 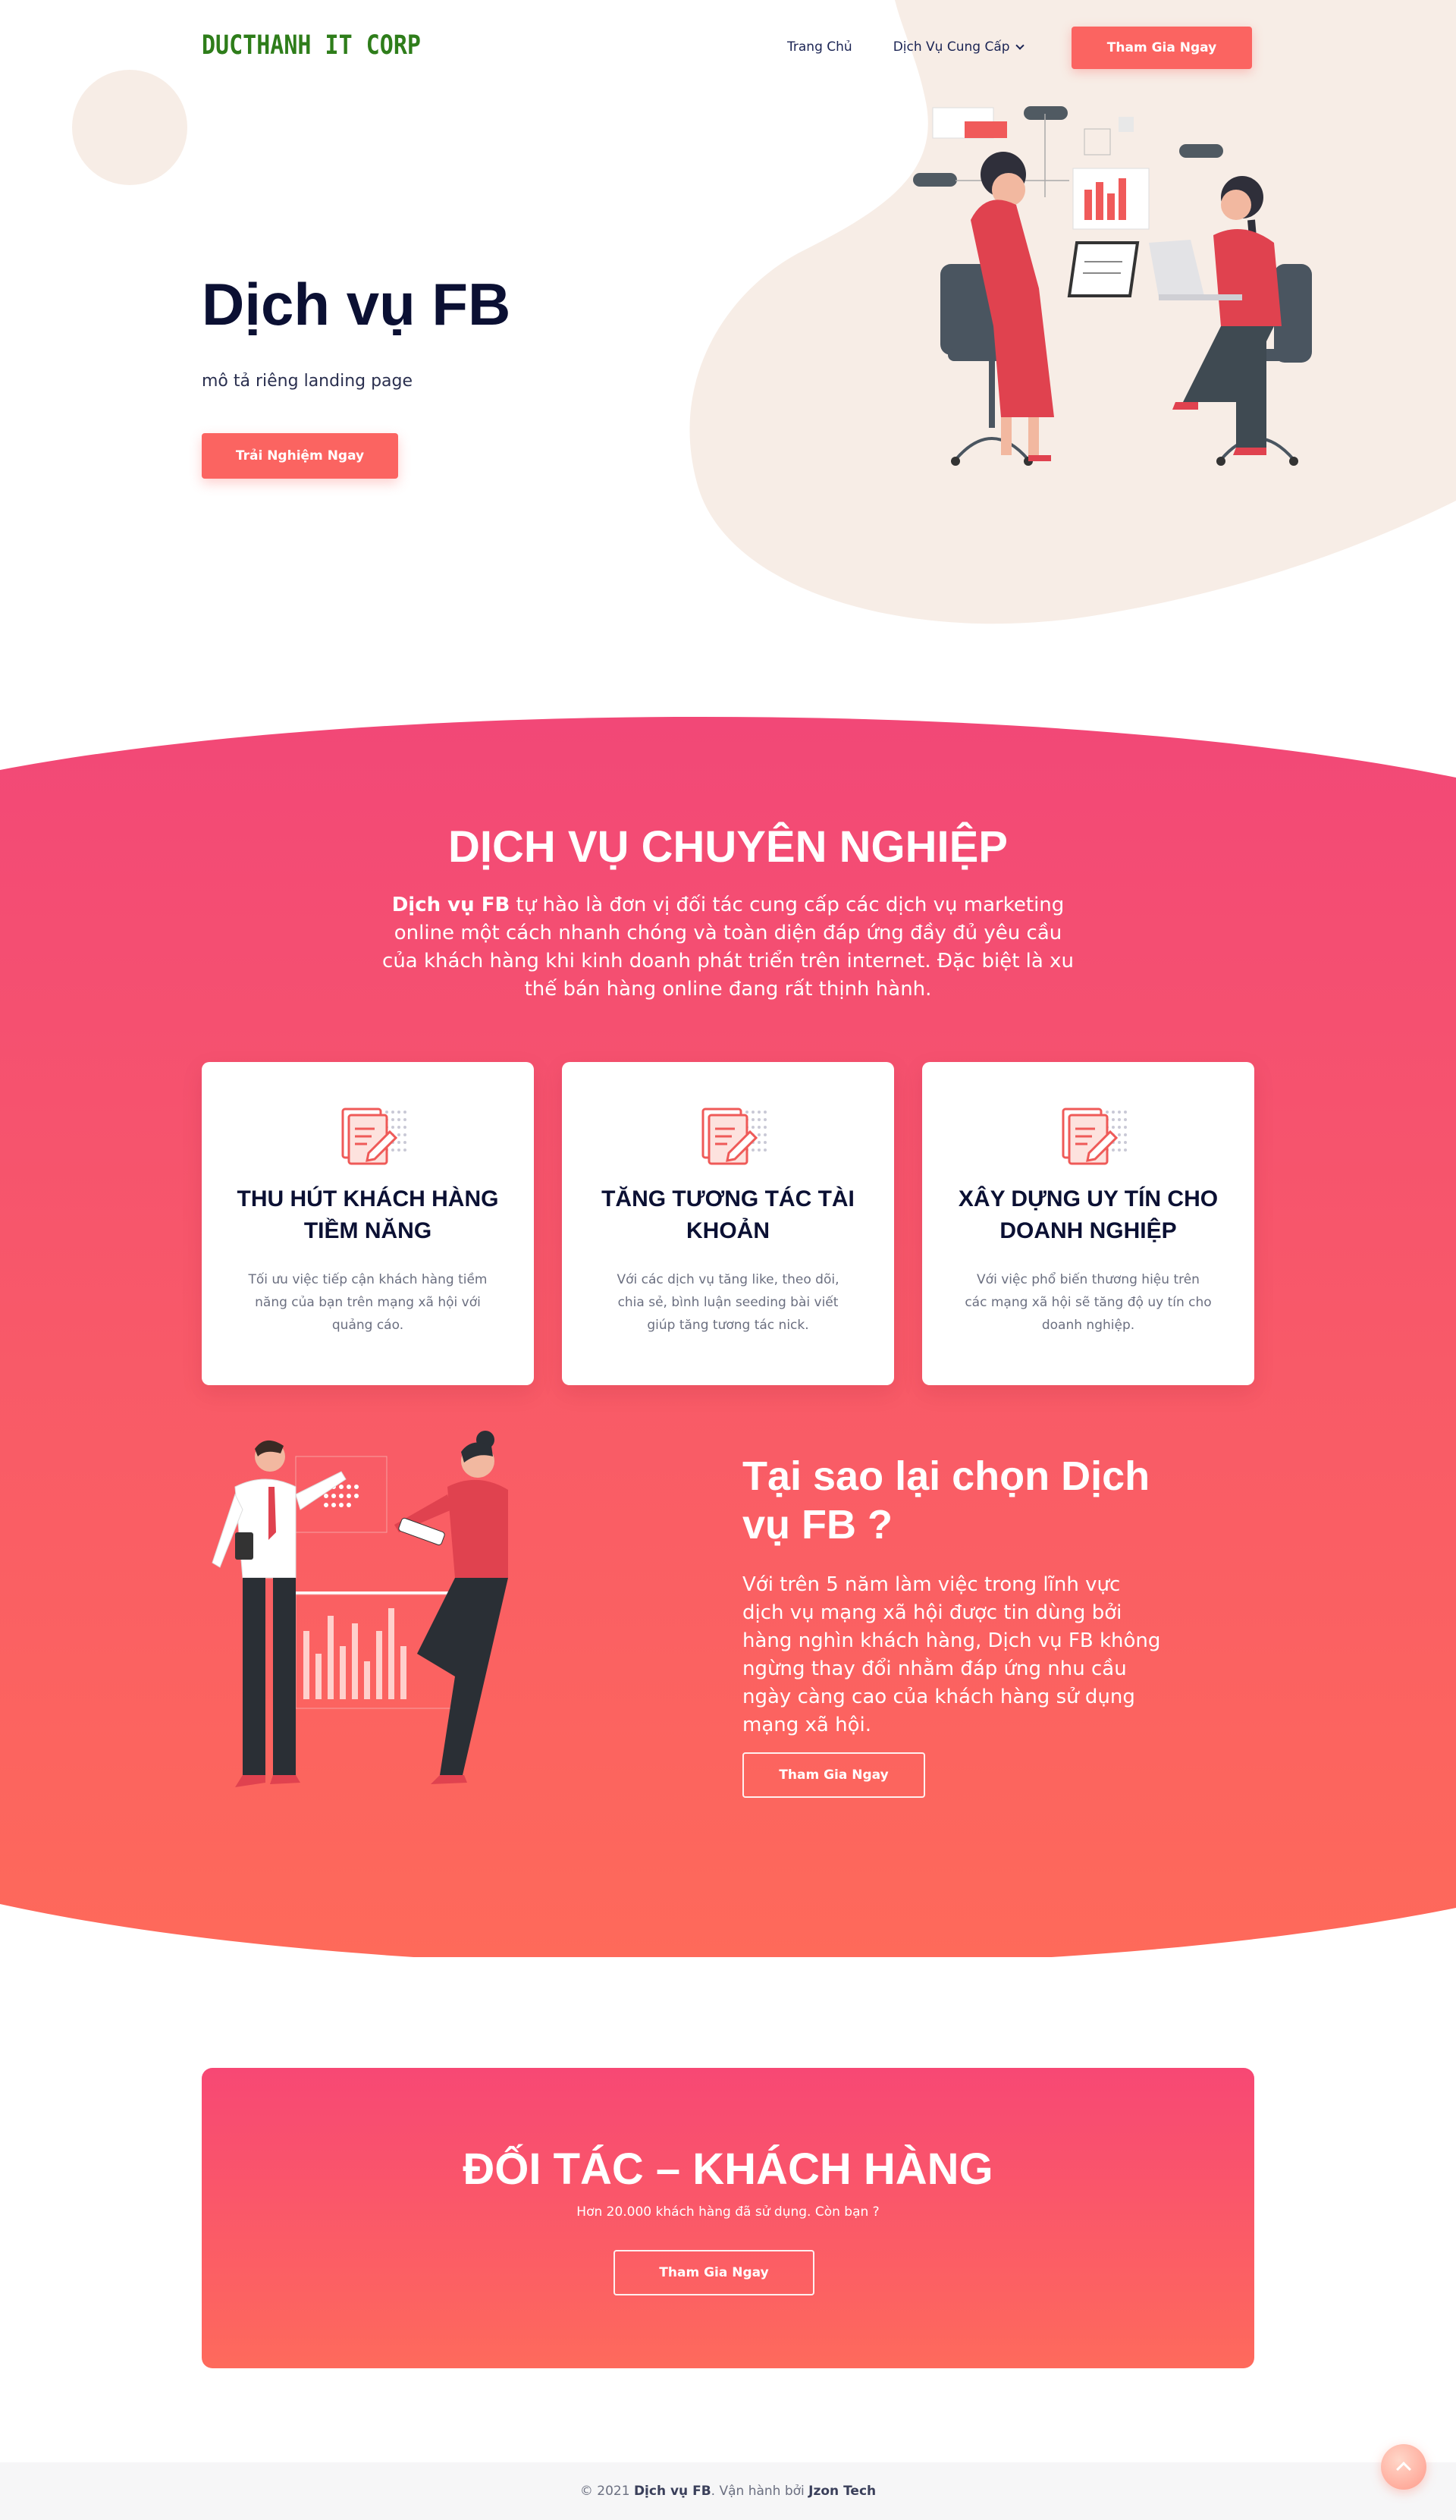 I want to click on main-nav: Trang Chủ Dịch Vụ Cung Cấp, so click(x=906, y=47).